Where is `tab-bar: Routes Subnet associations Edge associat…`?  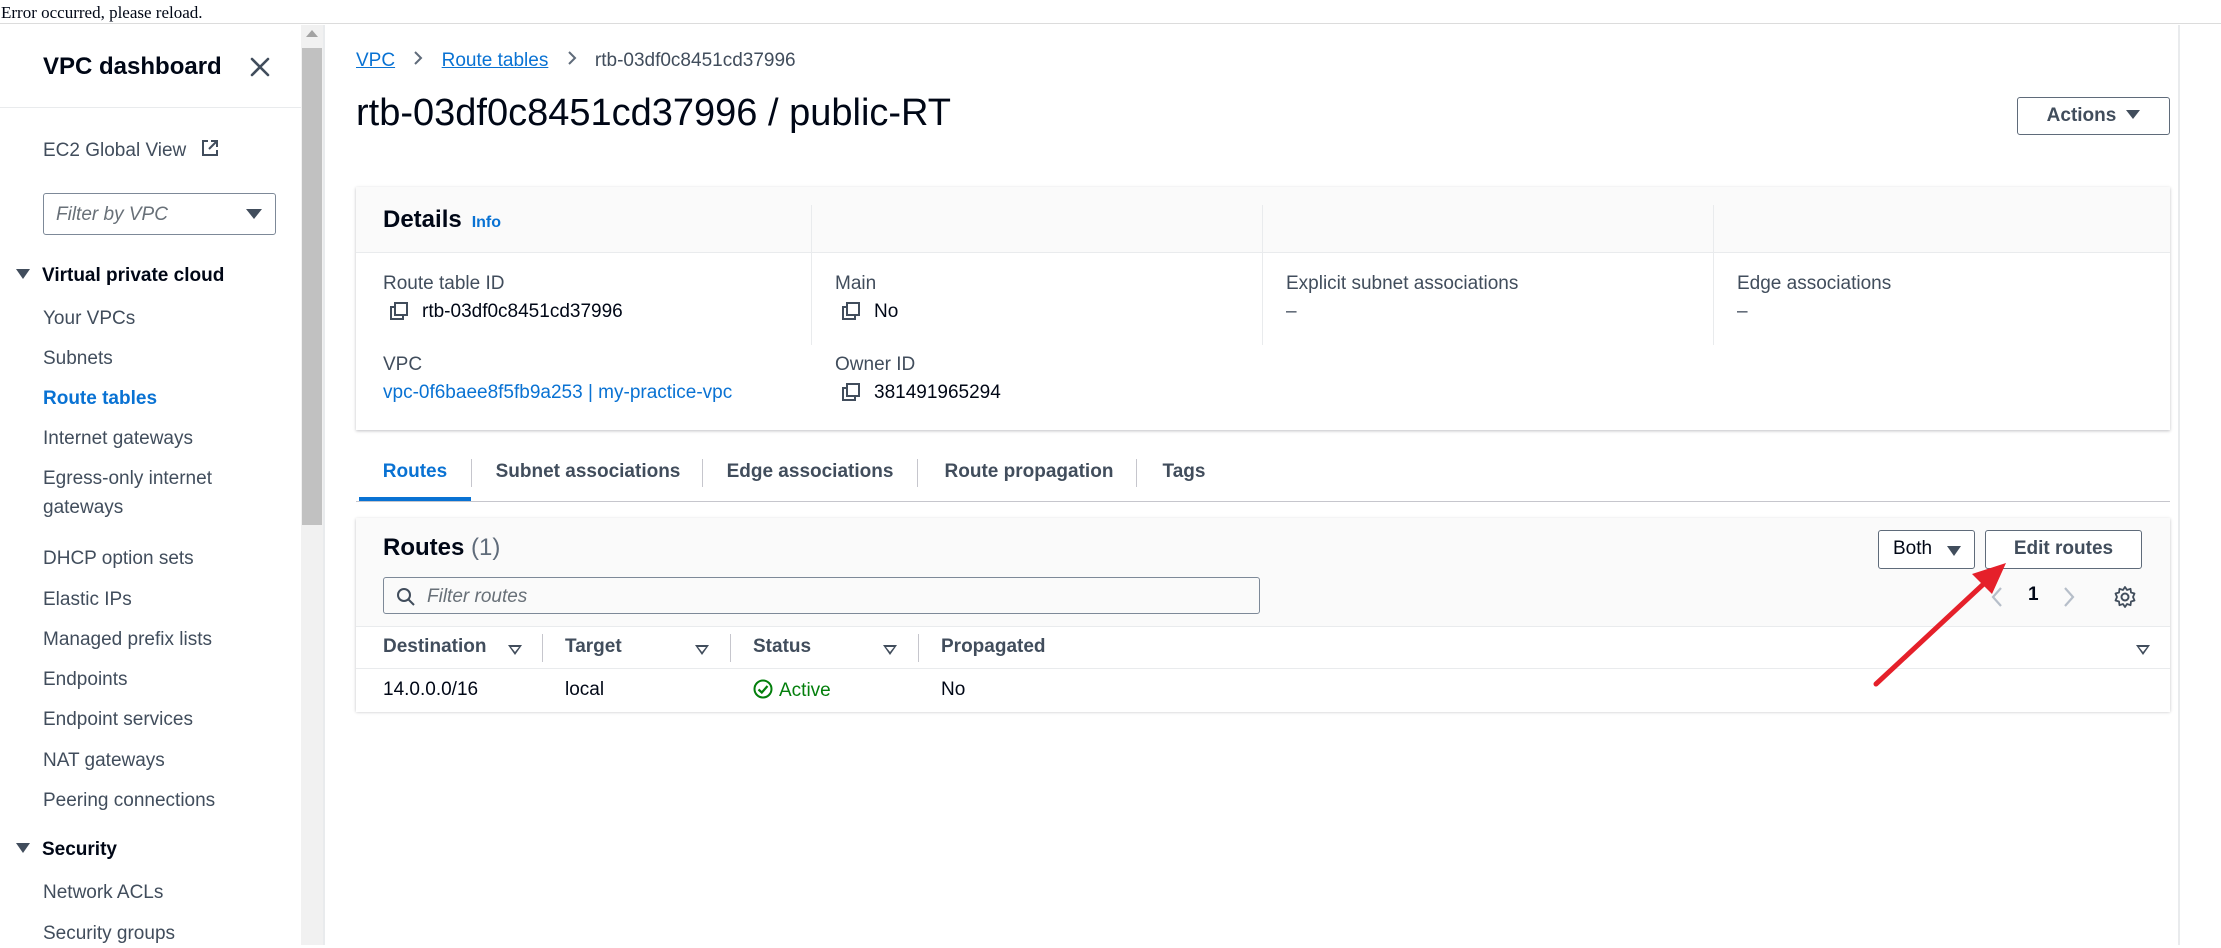 tab-bar: Routes Subnet associations Edge associat… is located at coordinates (1263, 473).